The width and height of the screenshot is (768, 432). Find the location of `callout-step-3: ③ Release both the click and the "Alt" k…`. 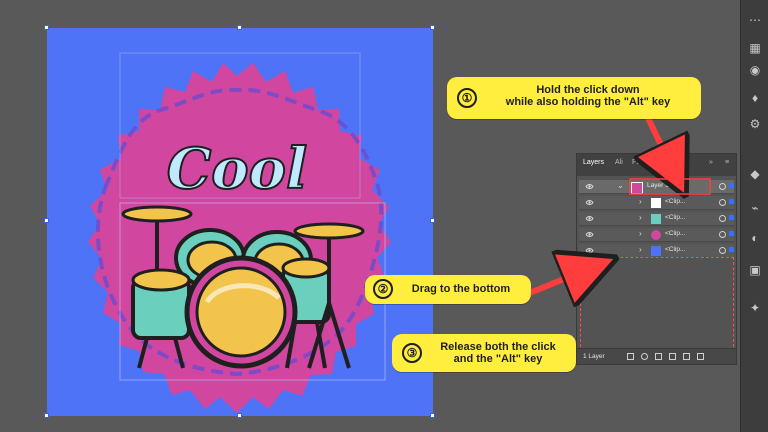

callout-step-3: ③ Release both the click and the "Alt" k… is located at coordinates (484, 353).